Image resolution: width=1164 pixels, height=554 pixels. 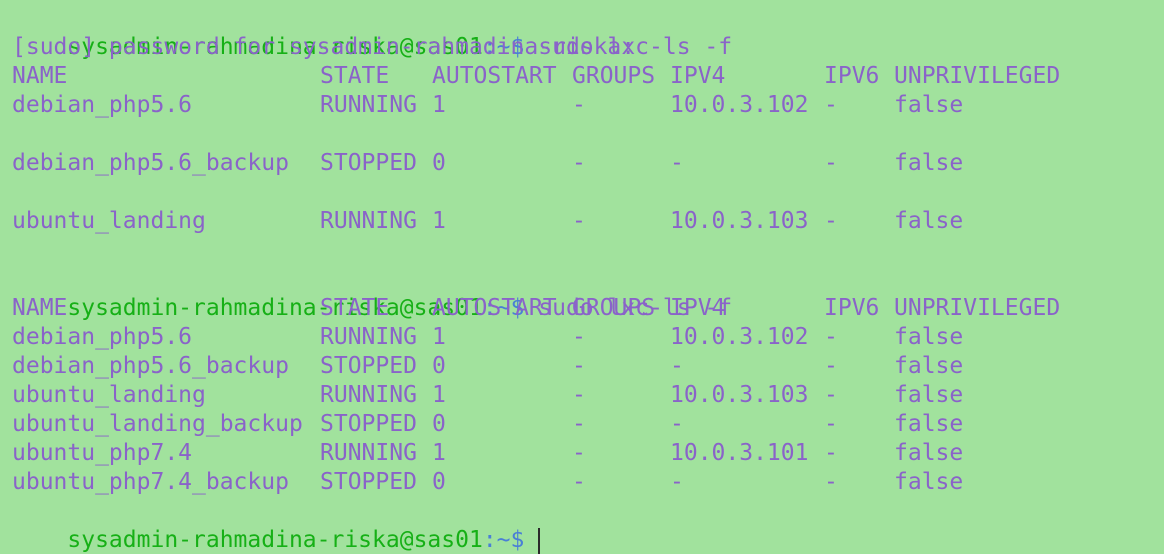 What do you see at coordinates (739, 453) in the screenshot?
I see `cell-ipv4: 10.0.3.101` at bounding box center [739, 453].